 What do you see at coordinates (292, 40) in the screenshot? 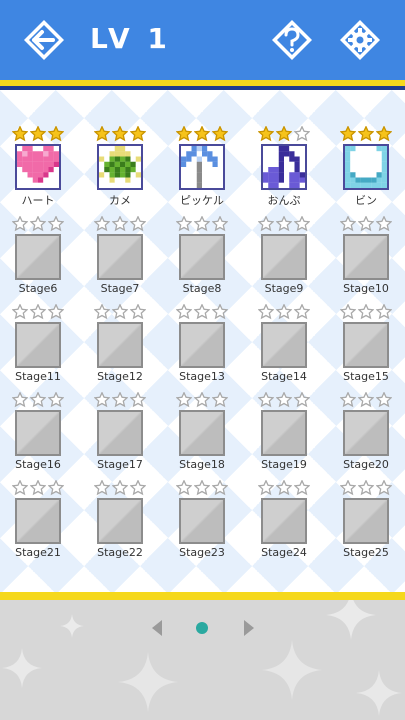
I see `question-icon` at bounding box center [292, 40].